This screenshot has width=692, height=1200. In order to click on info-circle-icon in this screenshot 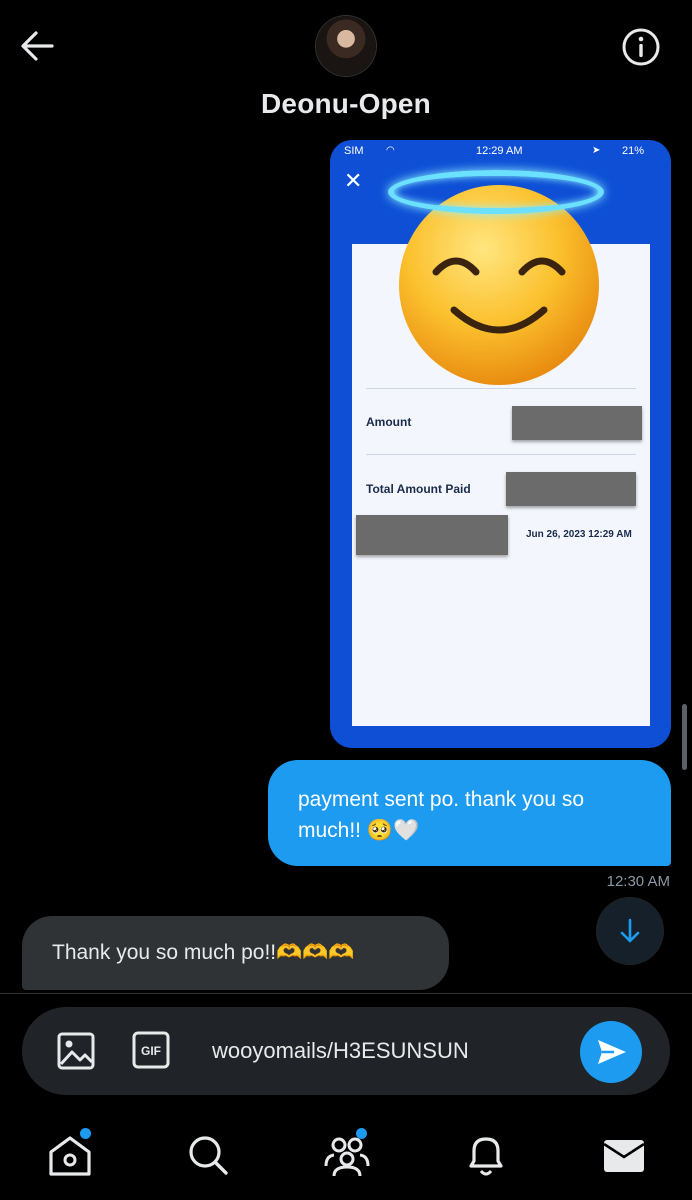, I will do `click(641, 47)`.